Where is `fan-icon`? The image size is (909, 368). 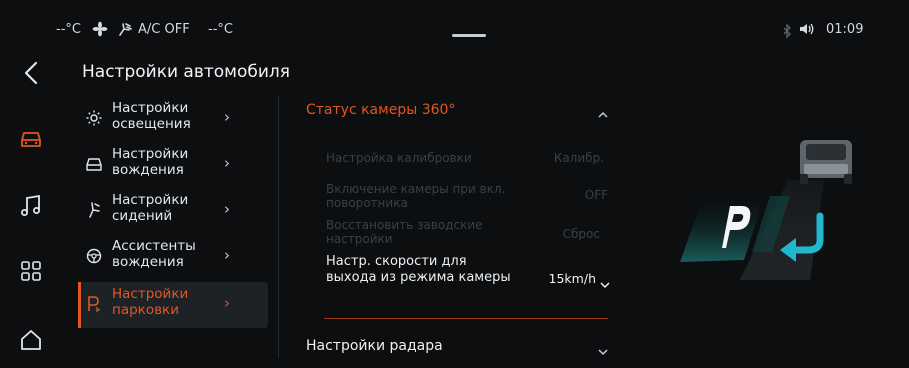 fan-icon is located at coordinates (100, 31).